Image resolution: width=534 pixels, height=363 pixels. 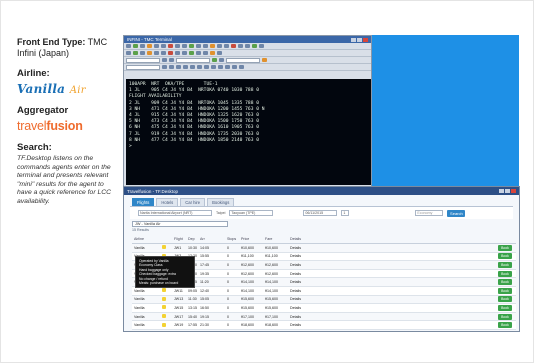 I want to click on airline-filter-select: JW - Vanilla Air, so click(x=180, y=224).